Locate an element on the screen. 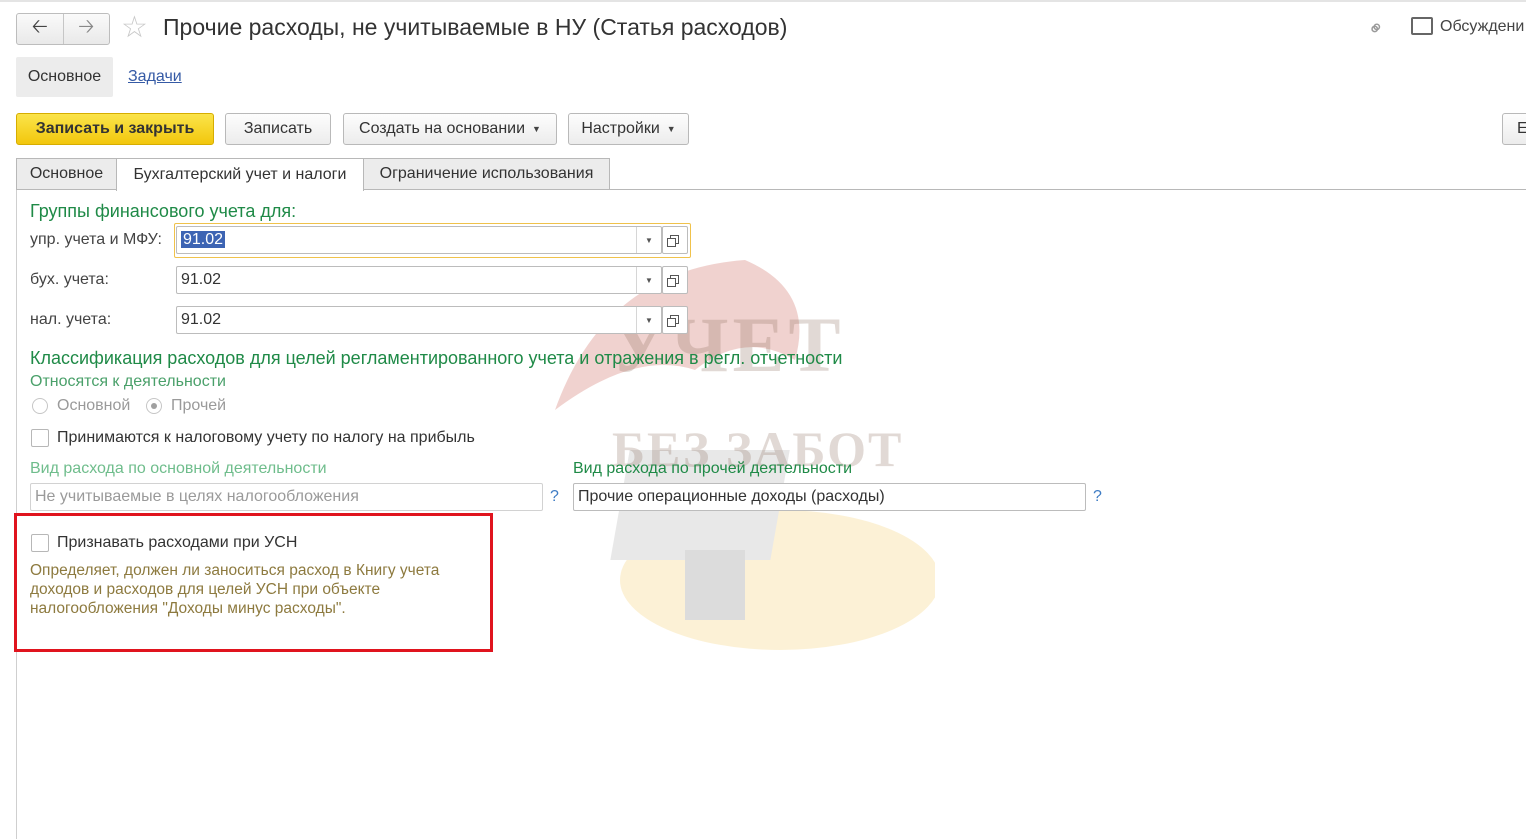 The image size is (1526, 839). tab-main: Основное is located at coordinates (66, 173).